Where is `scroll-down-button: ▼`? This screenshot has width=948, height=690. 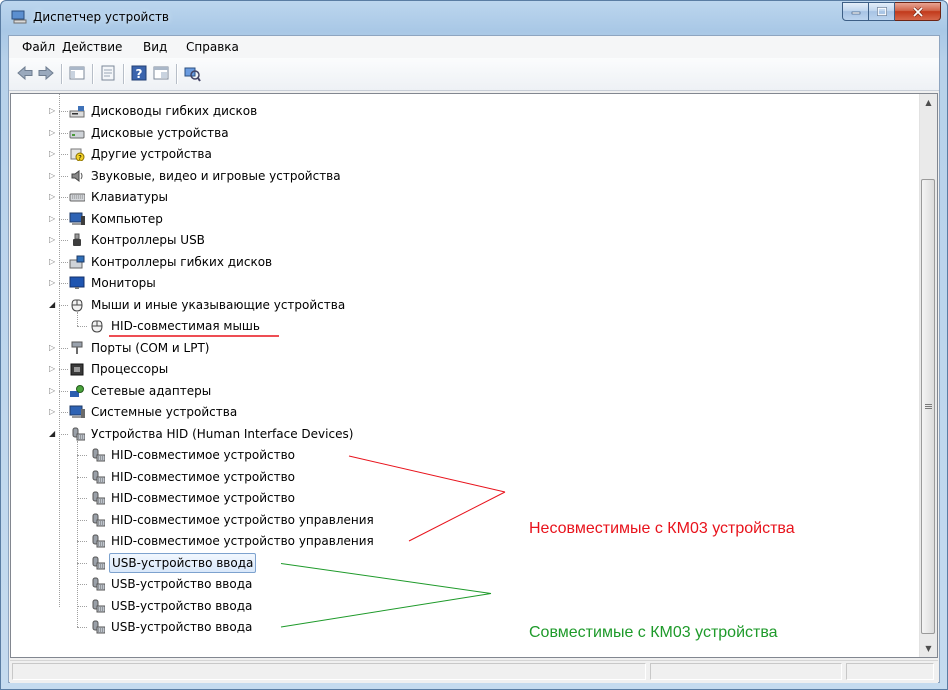
scroll-down-button: ▼ is located at coordinates (928, 648).